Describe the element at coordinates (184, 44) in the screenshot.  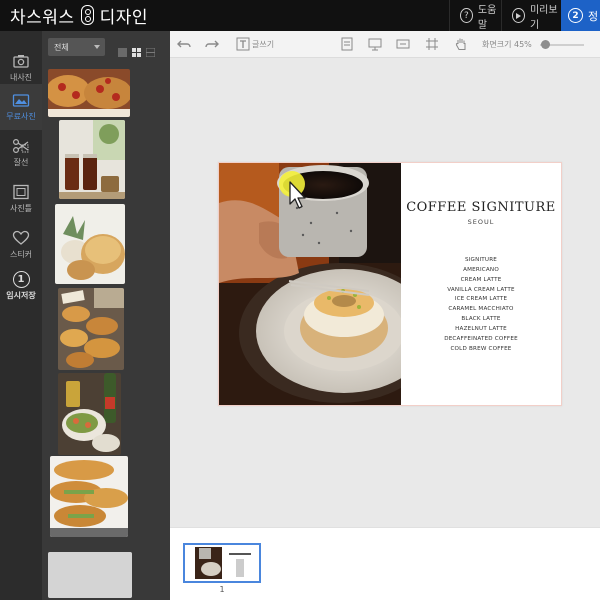
I see `undo-icon` at that location.